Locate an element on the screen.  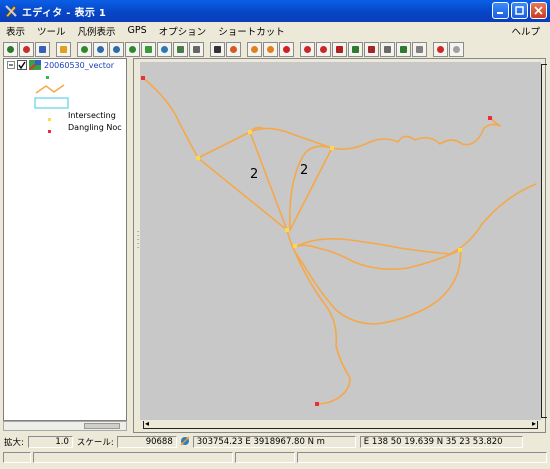
status-bar-lower is located at coordinates (275, 458).